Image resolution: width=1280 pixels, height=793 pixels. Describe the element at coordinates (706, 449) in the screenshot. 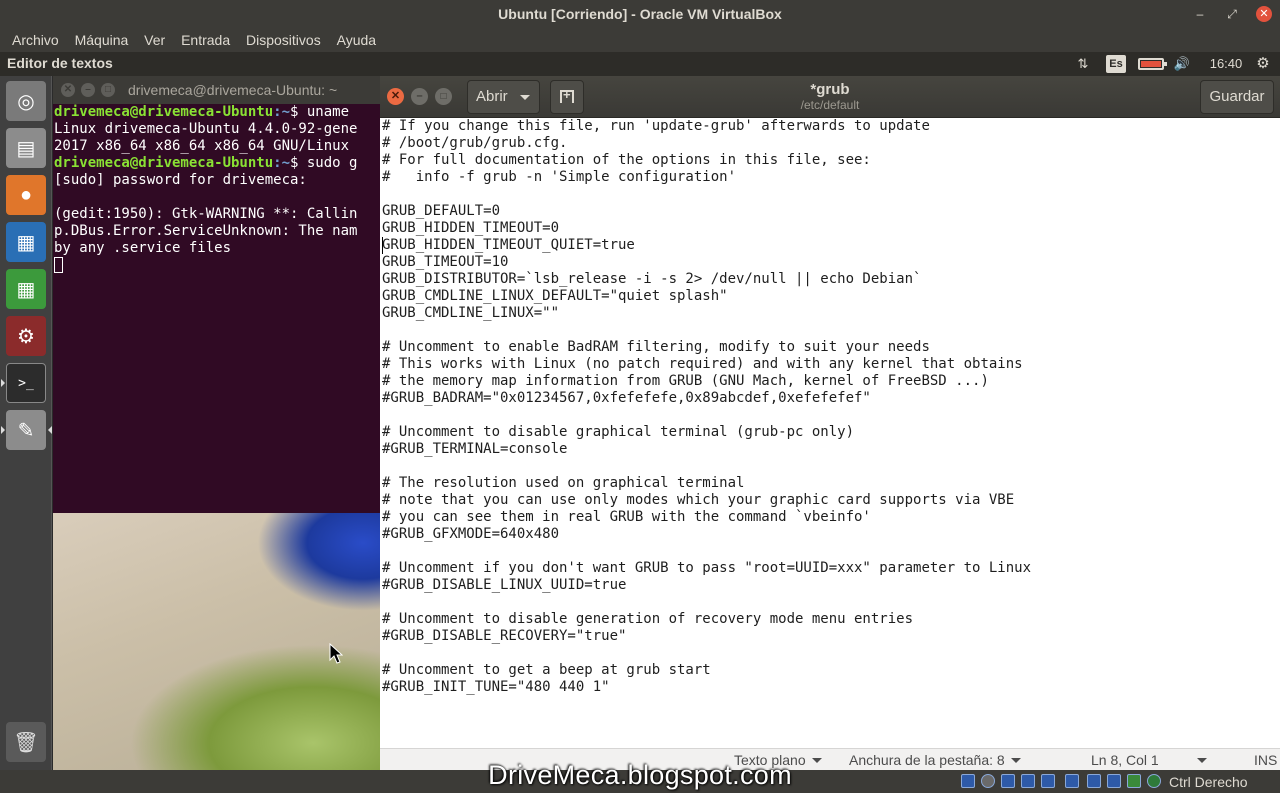

I see `code-line: #GRUB_TERMINAL=console` at that location.